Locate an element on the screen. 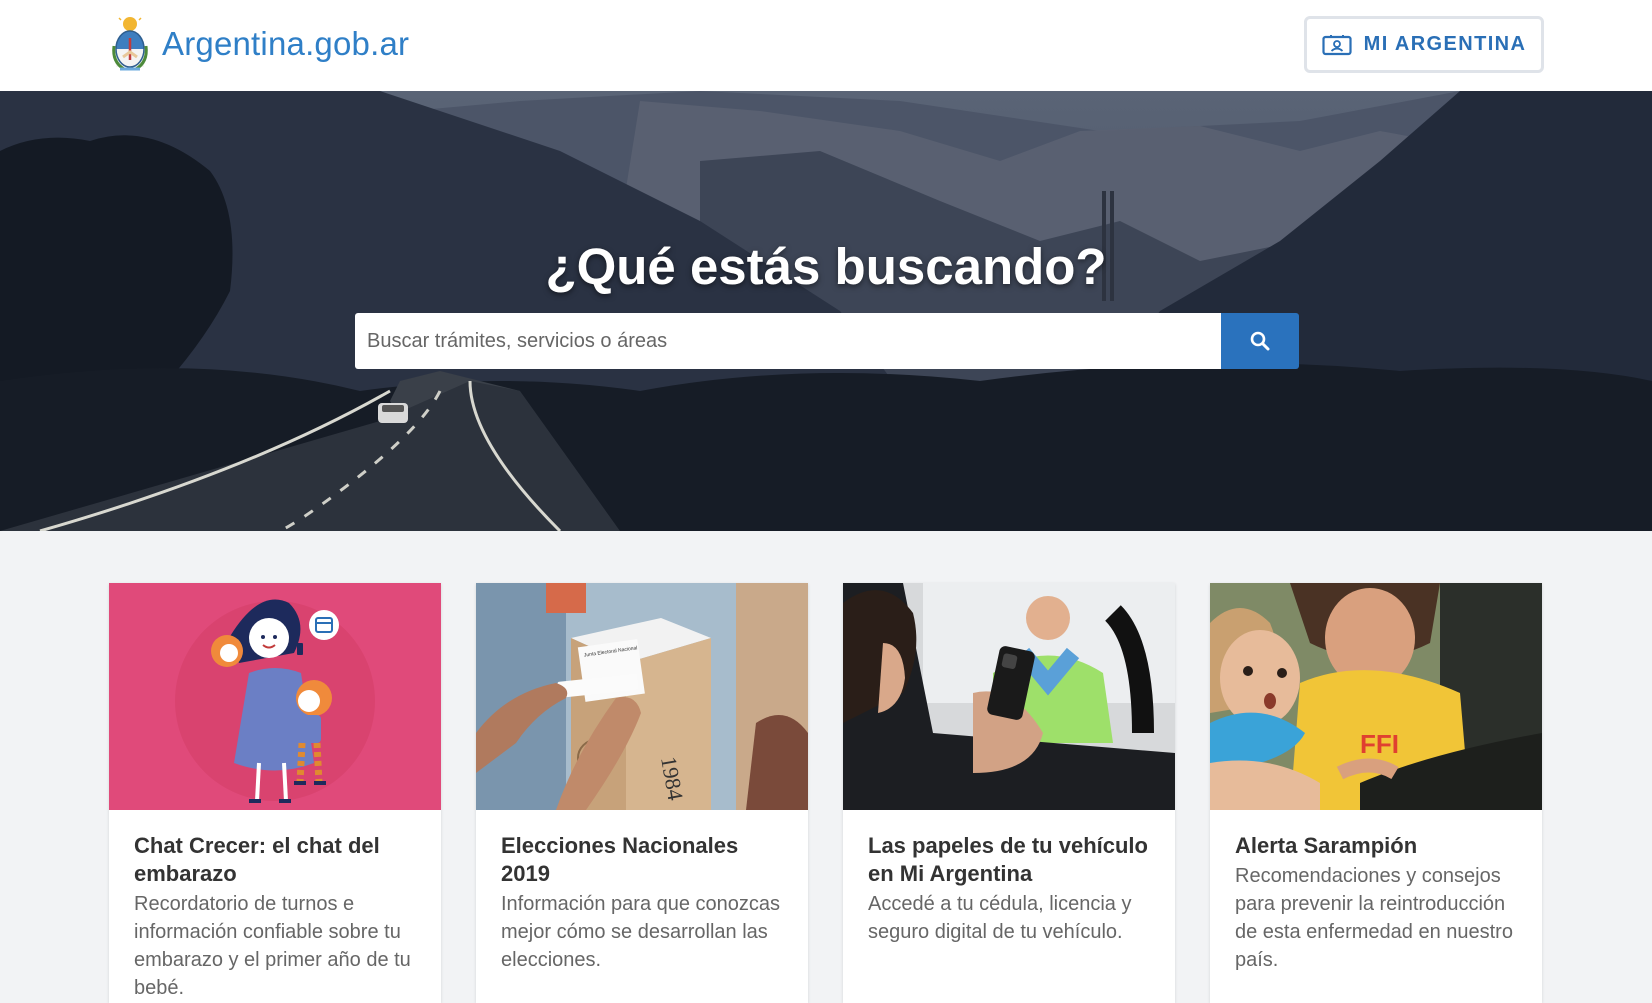 The width and height of the screenshot is (1652, 1003). mi-argentina-label: MI ARGENTINA is located at coordinates (1445, 44).